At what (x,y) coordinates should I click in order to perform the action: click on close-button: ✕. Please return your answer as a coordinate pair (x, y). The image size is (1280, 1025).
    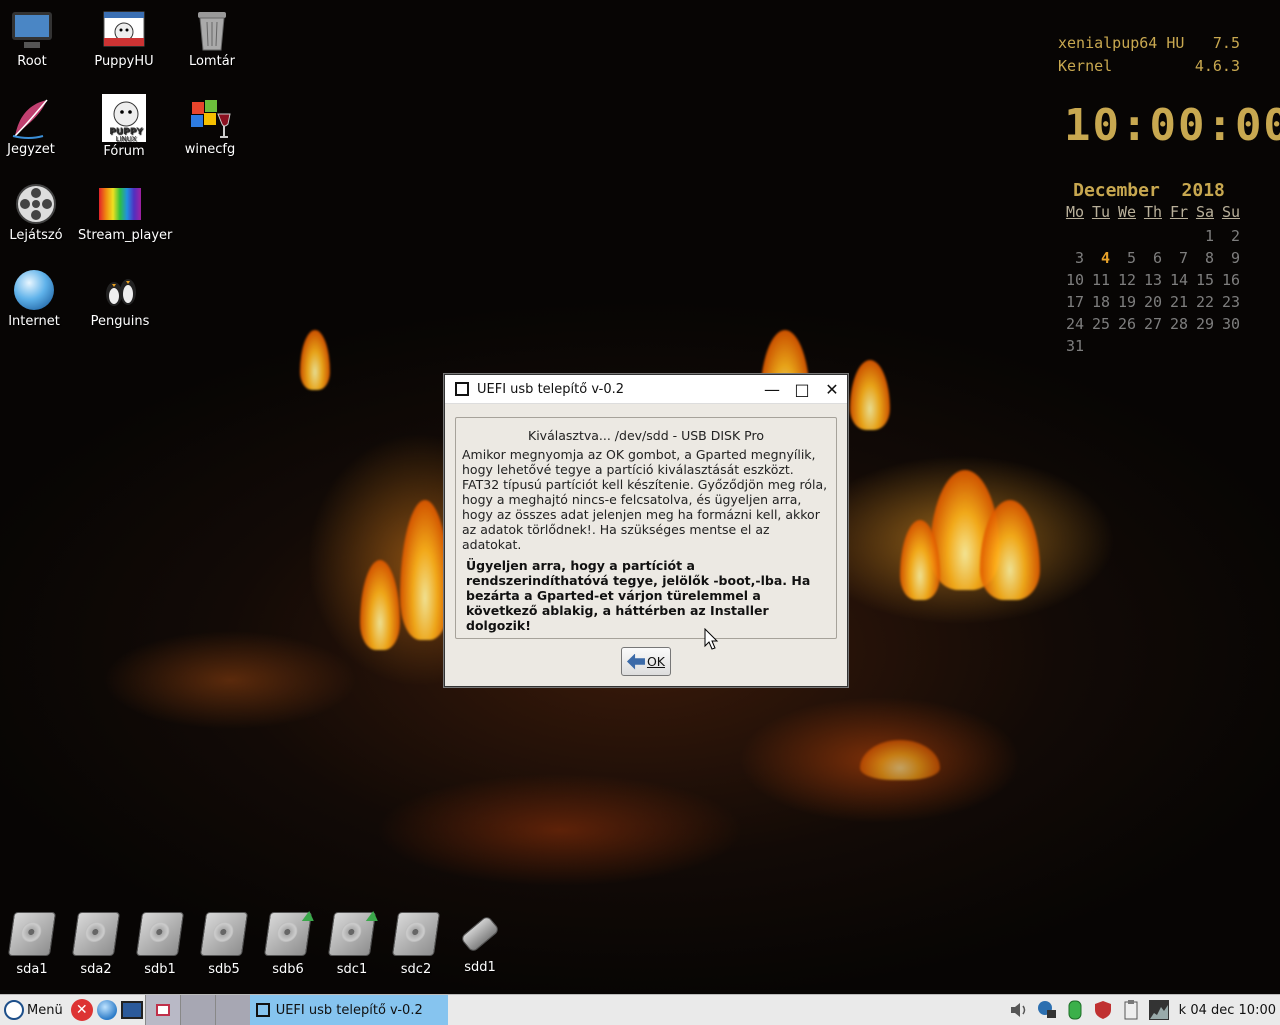
    Looking at the image, I should click on (832, 389).